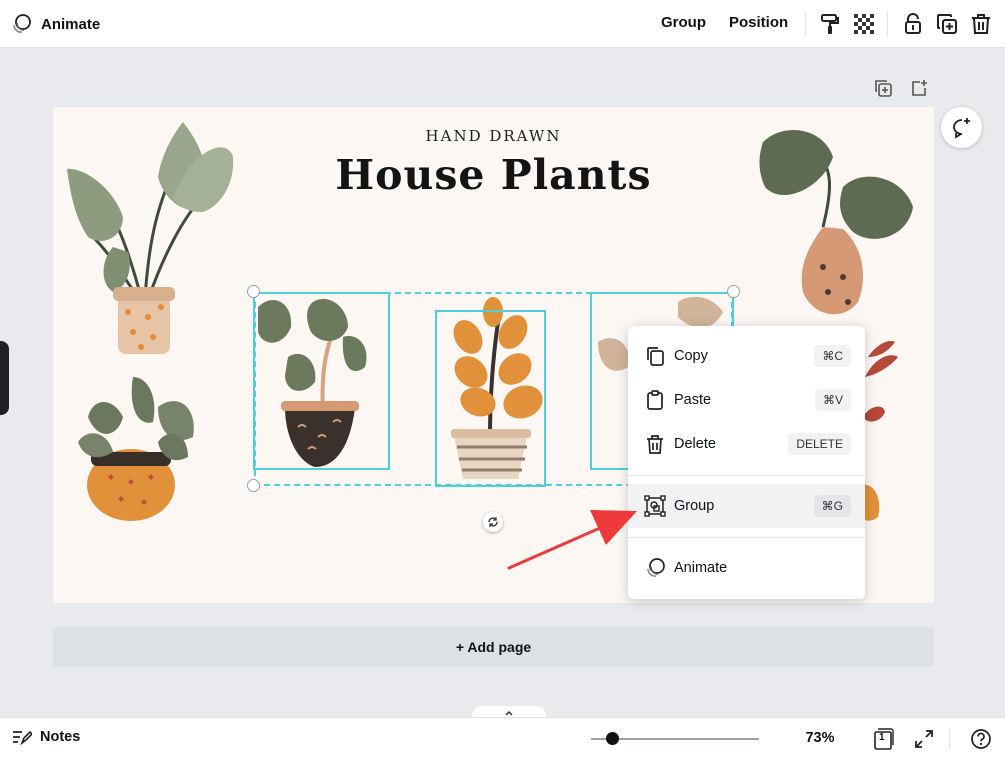  Describe the element at coordinates (820, 738) in the screenshot. I see `zoom-level: 73%` at that location.